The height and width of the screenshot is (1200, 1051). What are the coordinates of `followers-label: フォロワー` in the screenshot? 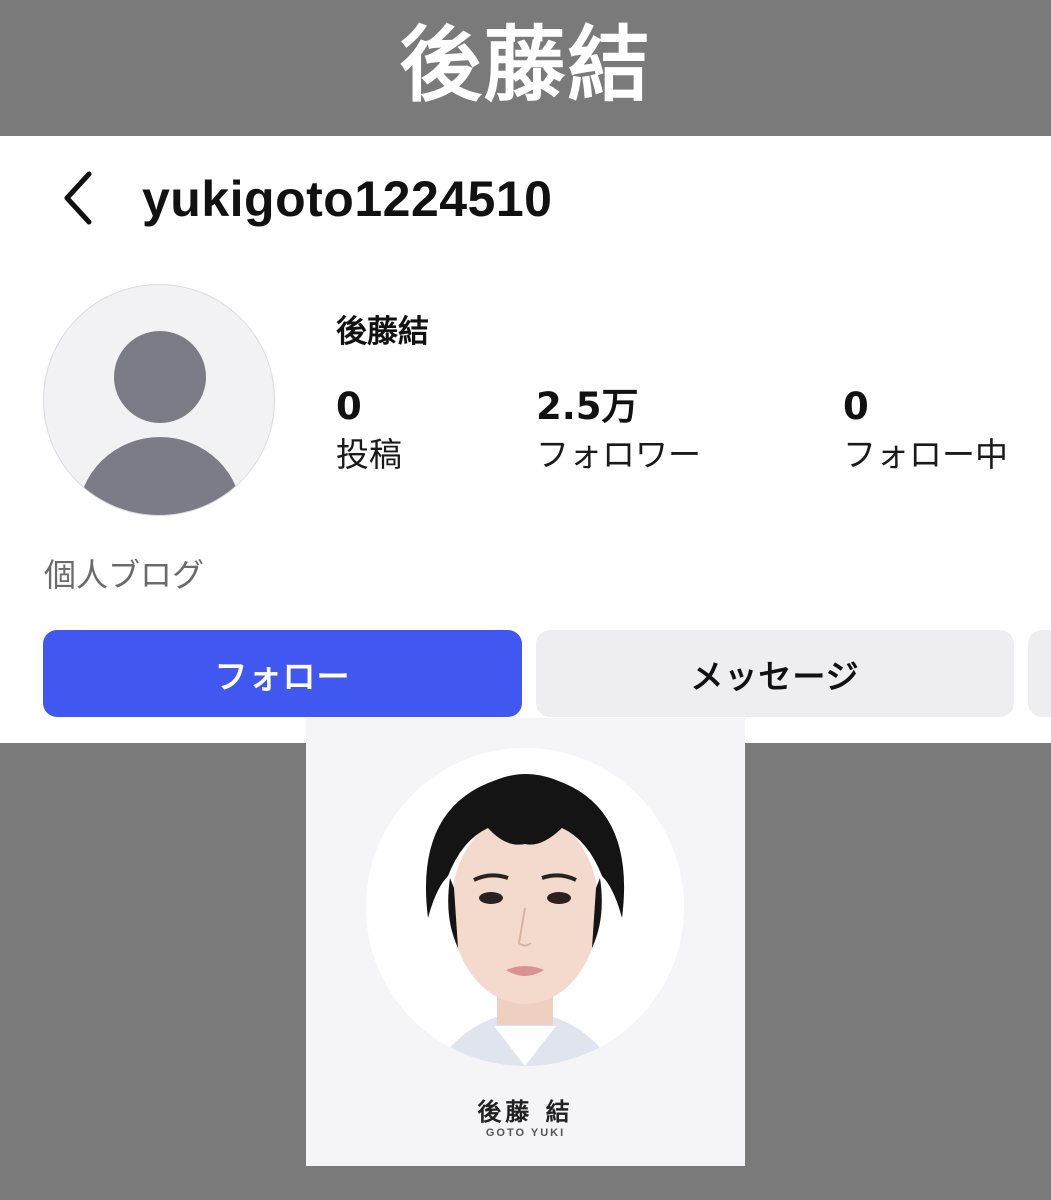 It's located at (618, 454).